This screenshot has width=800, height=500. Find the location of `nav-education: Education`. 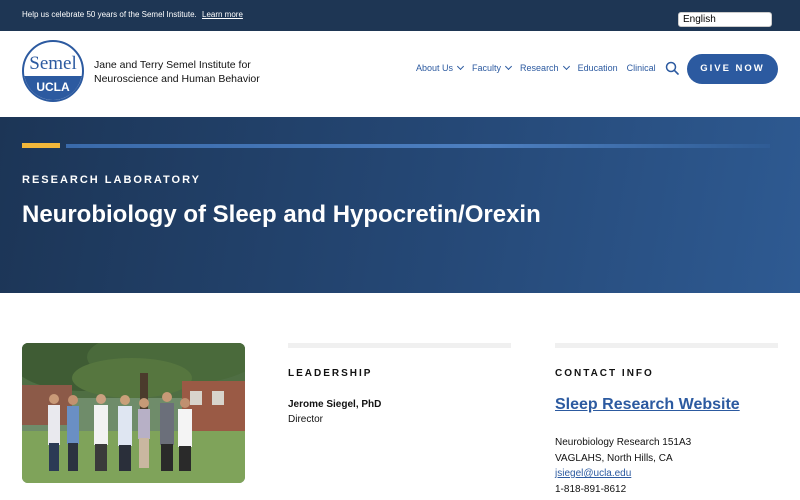

nav-education: Education is located at coordinates (598, 68).